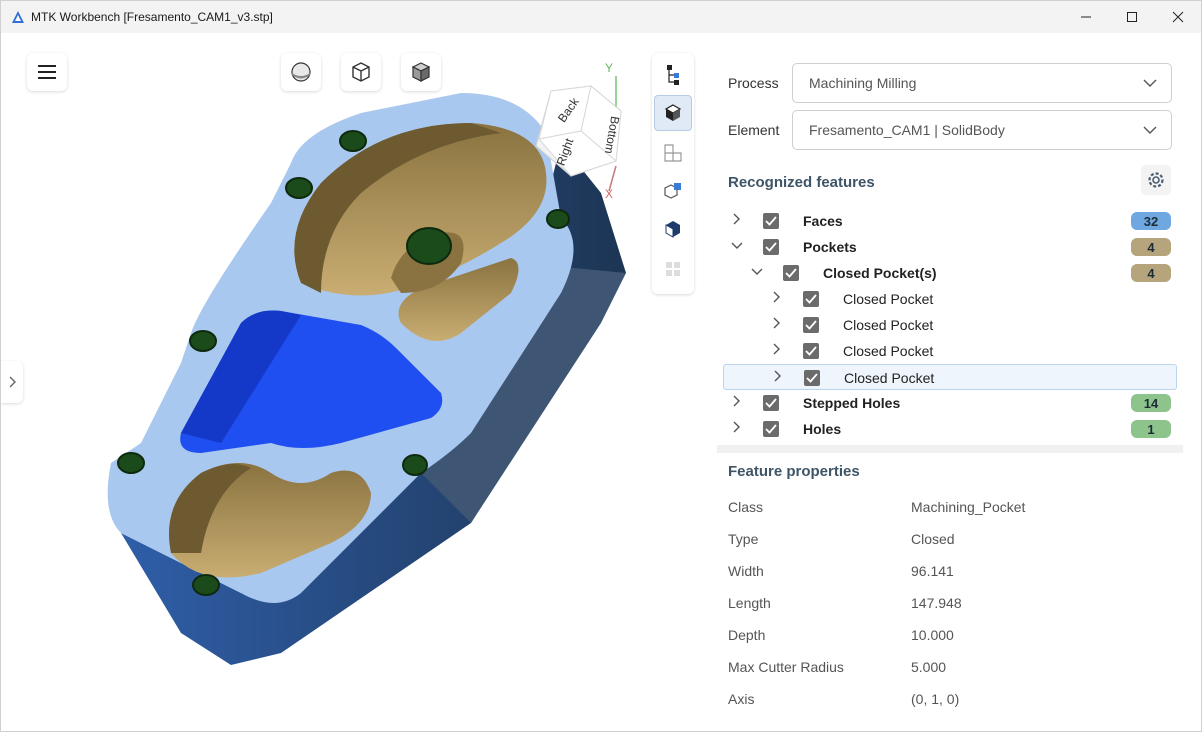 The width and height of the screenshot is (1202, 732). Describe the element at coordinates (786, 667) in the screenshot. I see `property-name: Max Cutter Radius` at that location.